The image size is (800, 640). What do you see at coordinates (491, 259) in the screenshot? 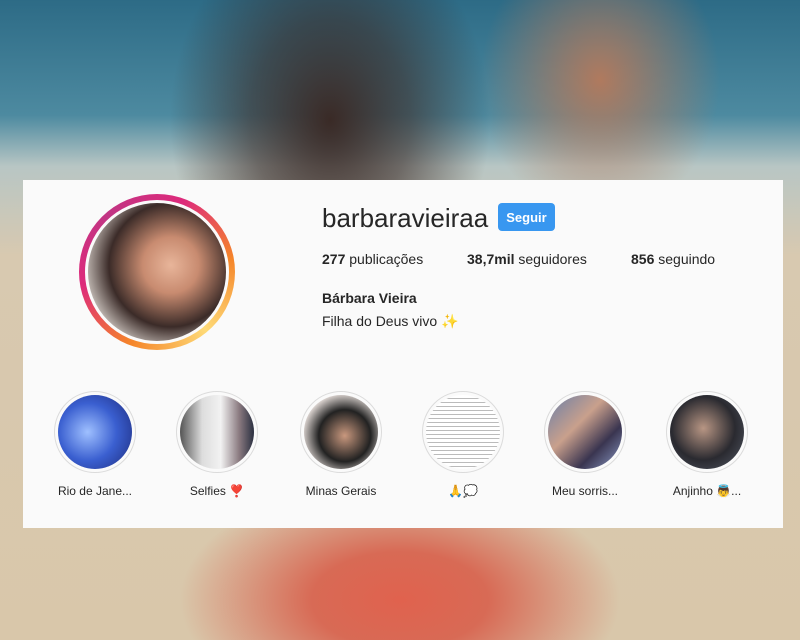
I see `followers-count: 38,7mil` at bounding box center [491, 259].